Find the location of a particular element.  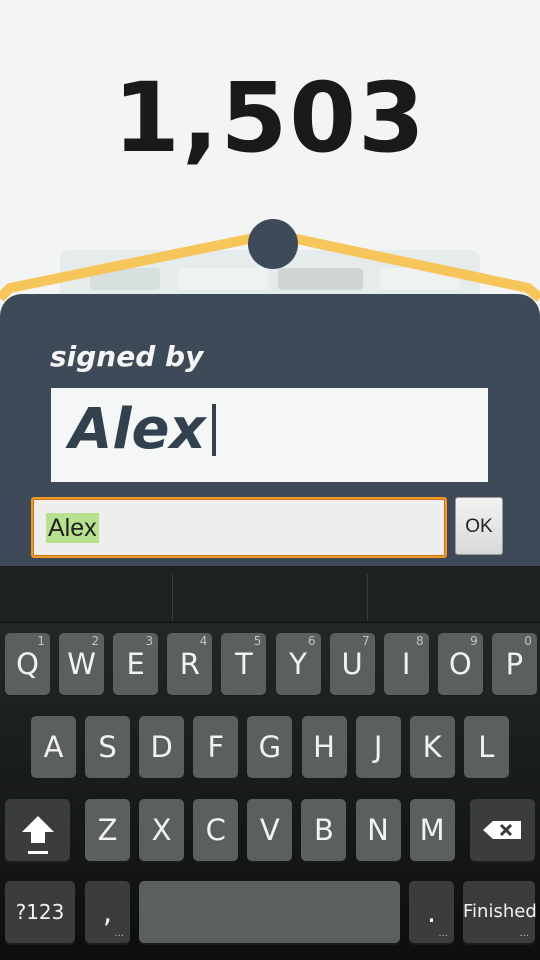

key-w-label: W is located at coordinates (81, 664).